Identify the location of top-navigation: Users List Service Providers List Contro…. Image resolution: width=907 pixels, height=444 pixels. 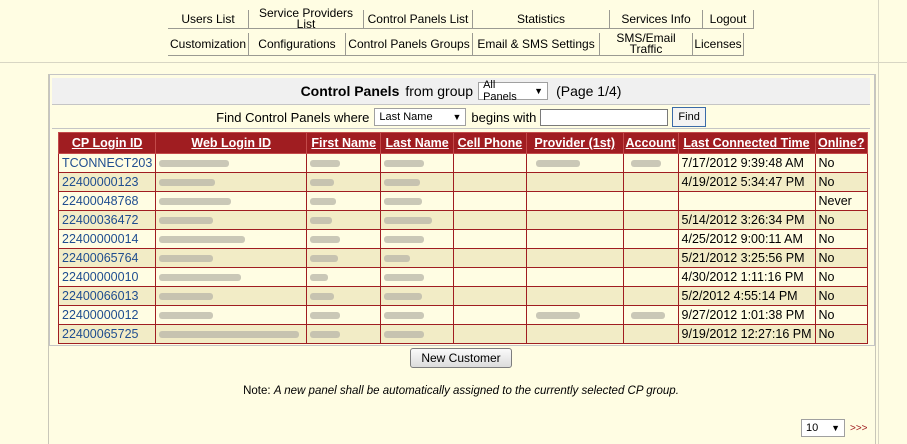
(453, 31).